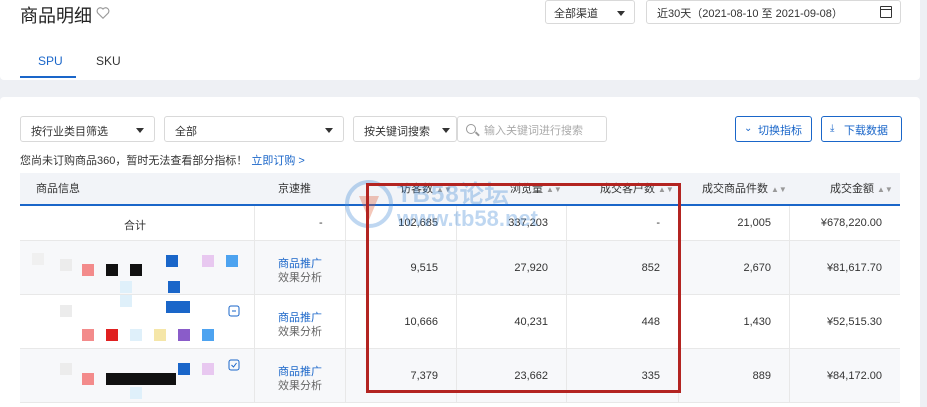 This screenshot has height=407, width=927. What do you see at coordinates (757, 322) in the screenshot?
I see `row-items: 1,430` at bounding box center [757, 322].